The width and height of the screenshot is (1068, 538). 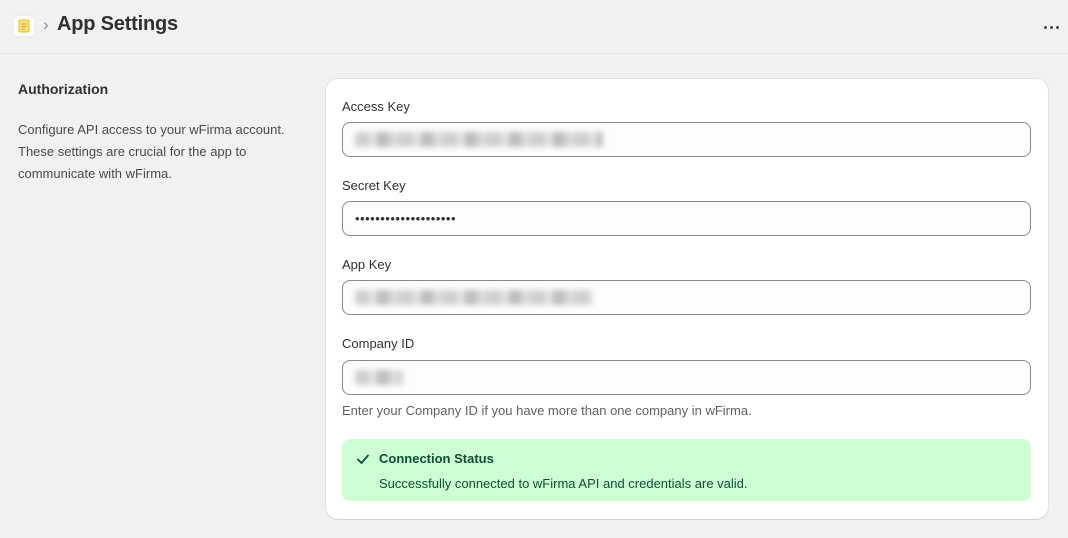 What do you see at coordinates (436, 458) in the screenshot?
I see `banner-title: Connection Status` at bounding box center [436, 458].